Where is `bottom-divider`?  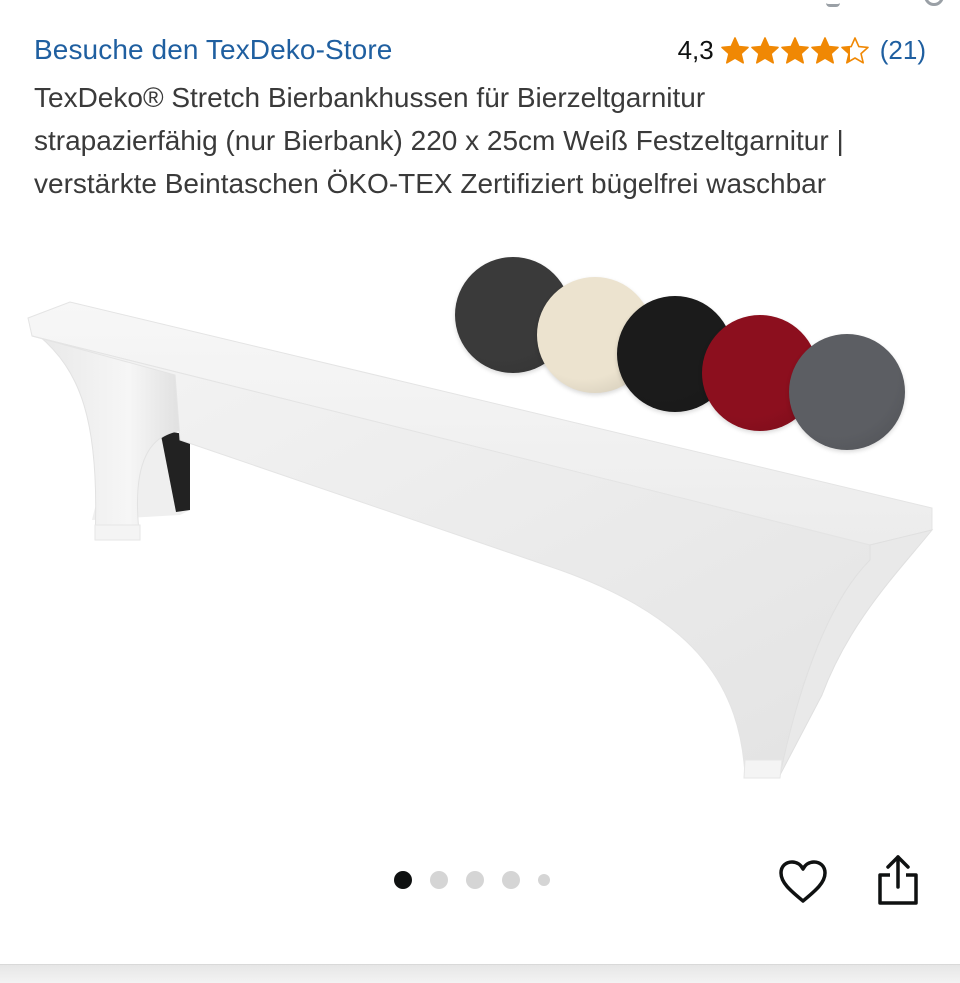
bottom-divider is located at coordinates (480, 973).